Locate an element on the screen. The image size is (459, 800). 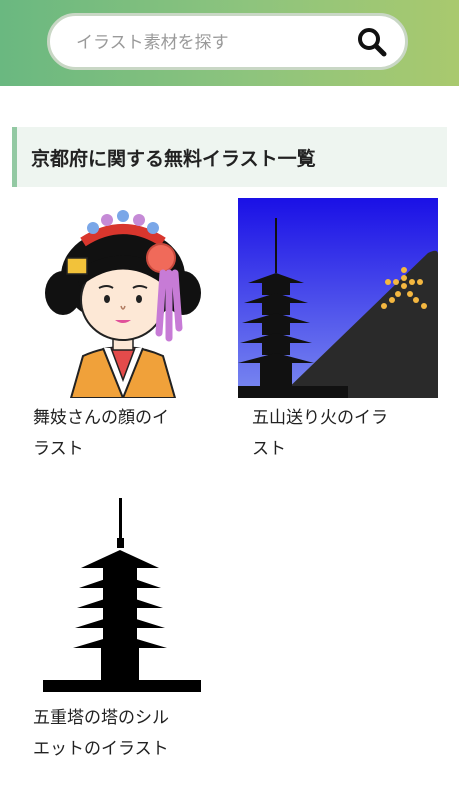
illustration-caption: 舞妓さんの顔のイ ラスト is located at coordinates (123, 434).